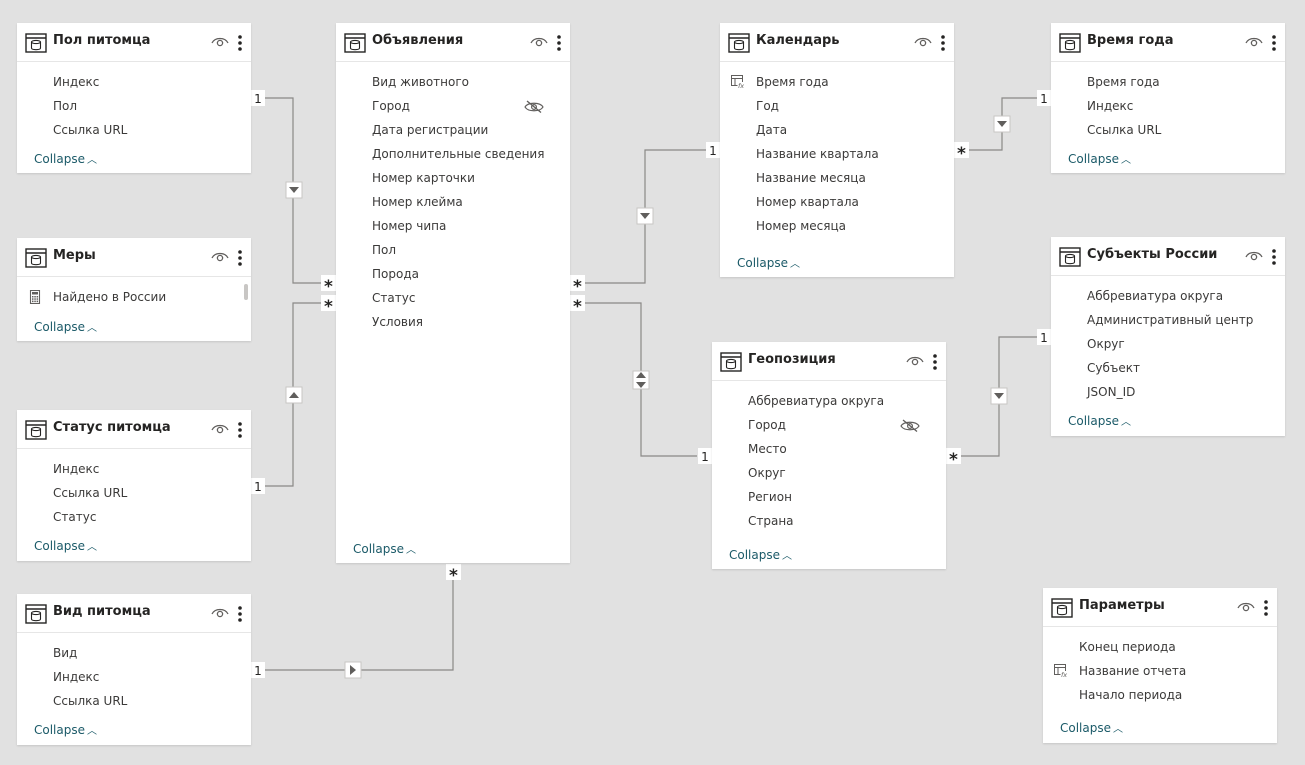 This screenshot has height=765, width=1305. Describe the element at coordinates (134, 613) in the screenshot. I see `card-header: Вид питомца` at that location.